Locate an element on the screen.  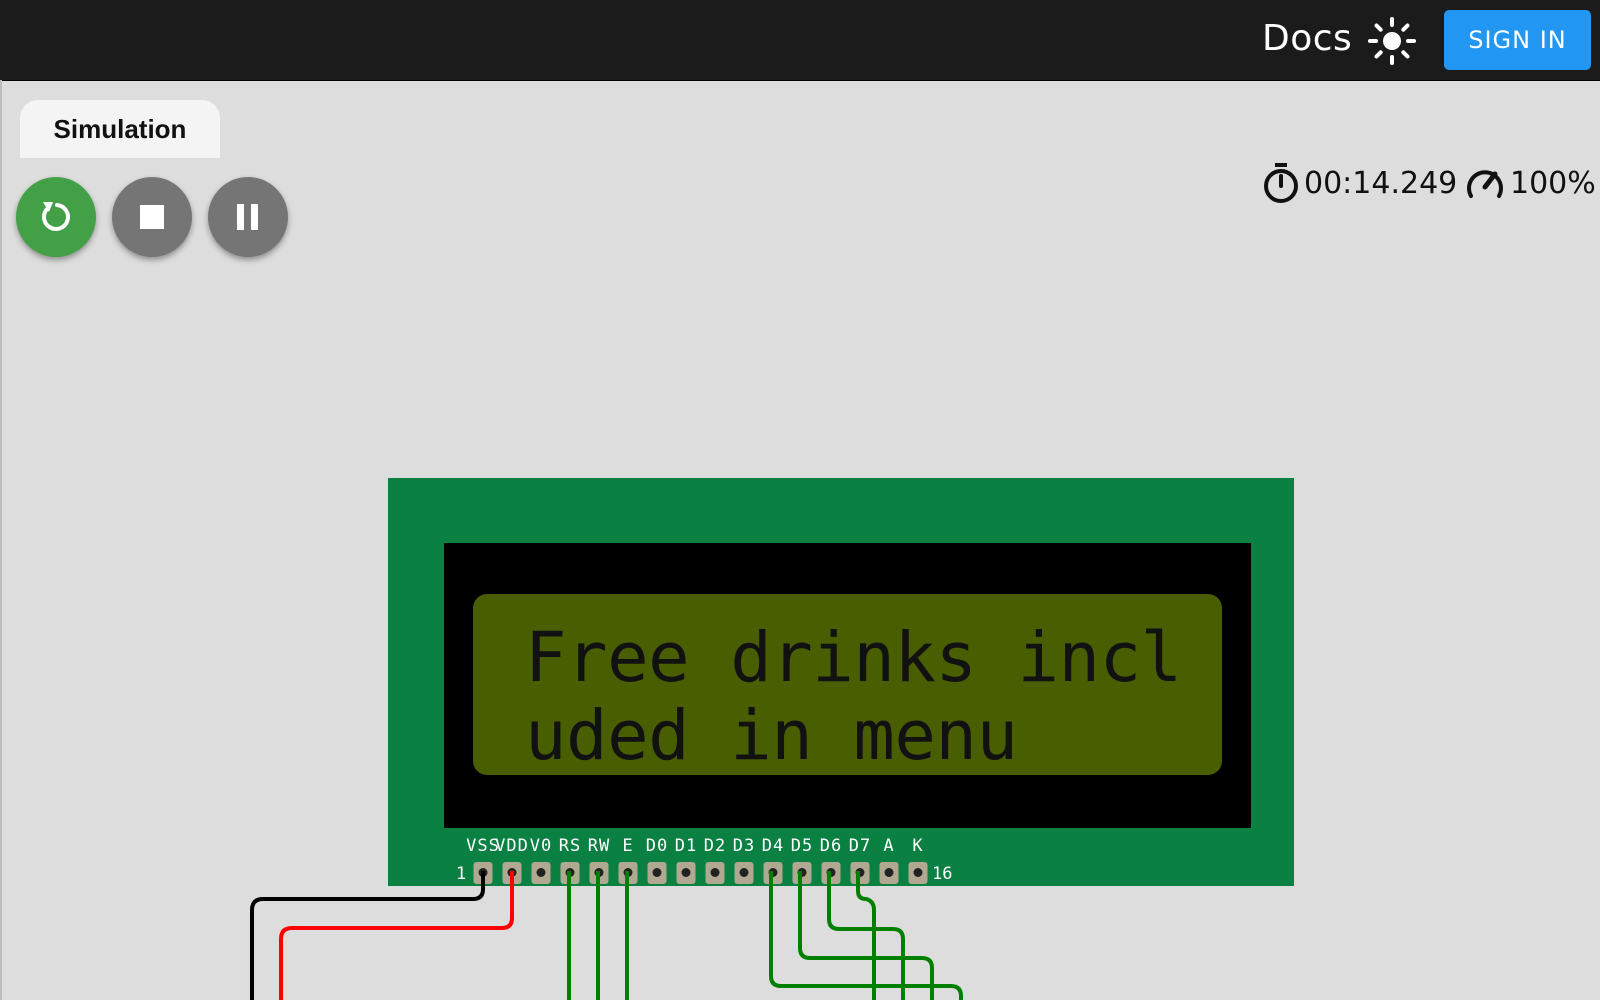
restart-button is located at coordinates (56, 217).